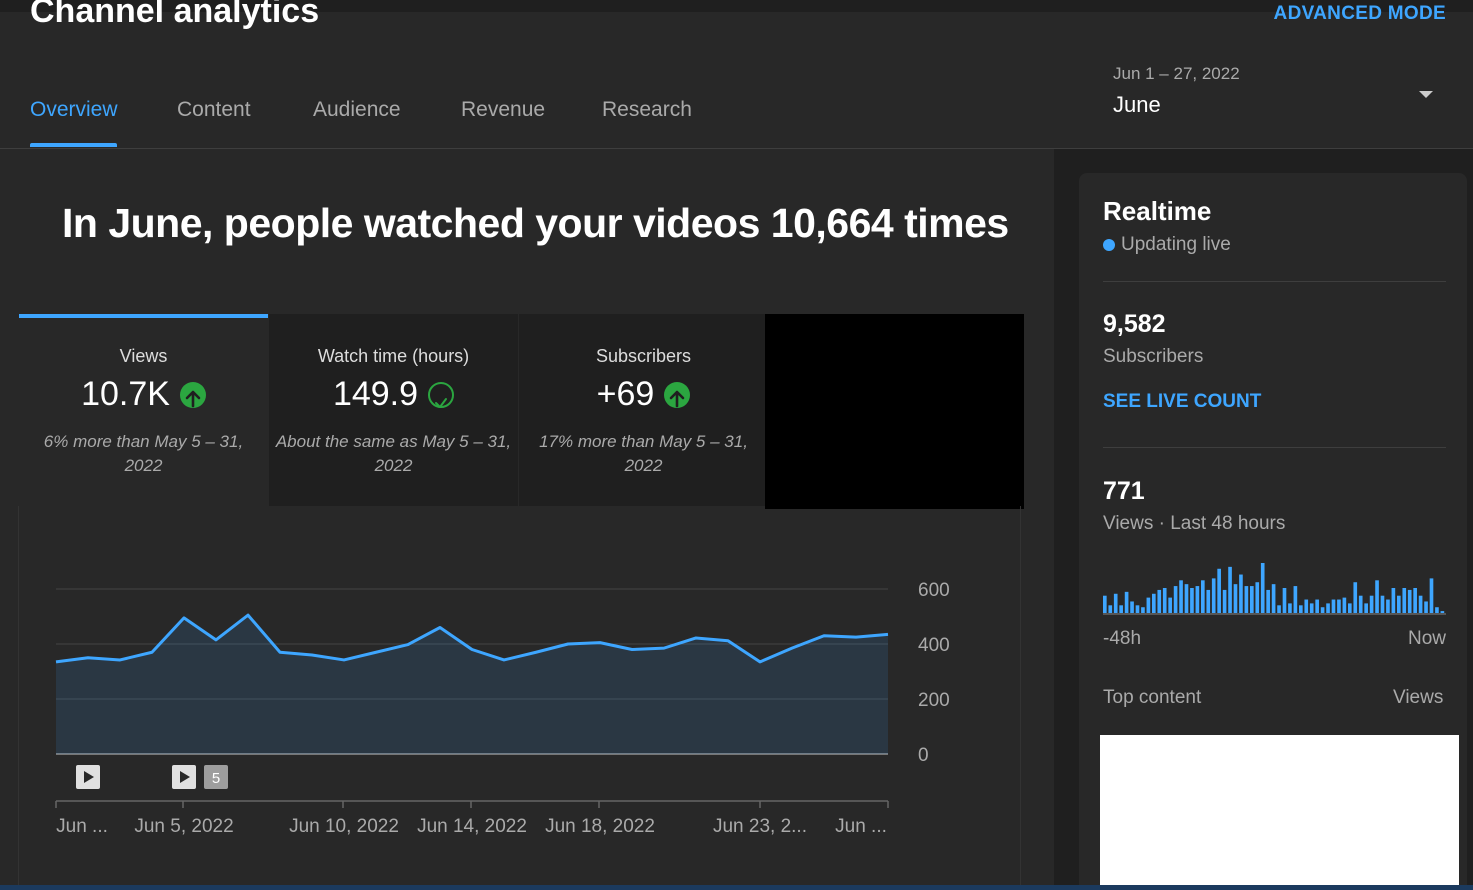 This screenshot has height=890, width=1473. I want to click on metric-comparison: 17% more than May 5 – 31, 2022, so click(643, 453).